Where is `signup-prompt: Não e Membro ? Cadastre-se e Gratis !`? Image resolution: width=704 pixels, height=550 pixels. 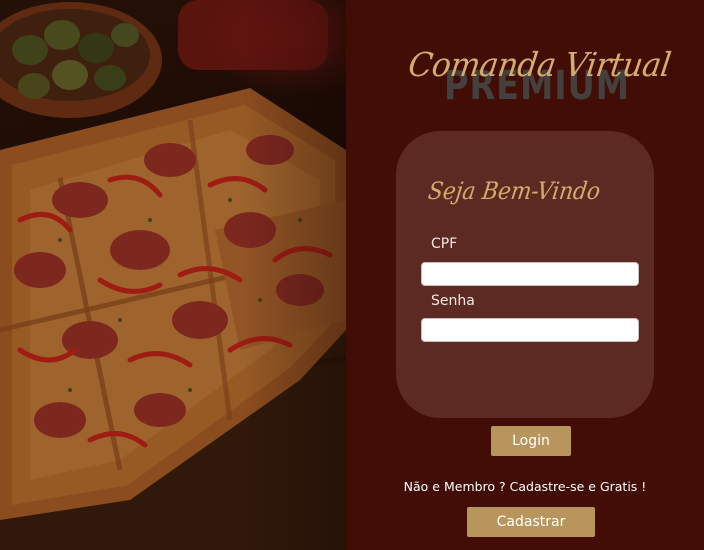 signup-prompt: Não e Membro ? Cadastre-se e Gratis ! is located at coordinates (525, 486).